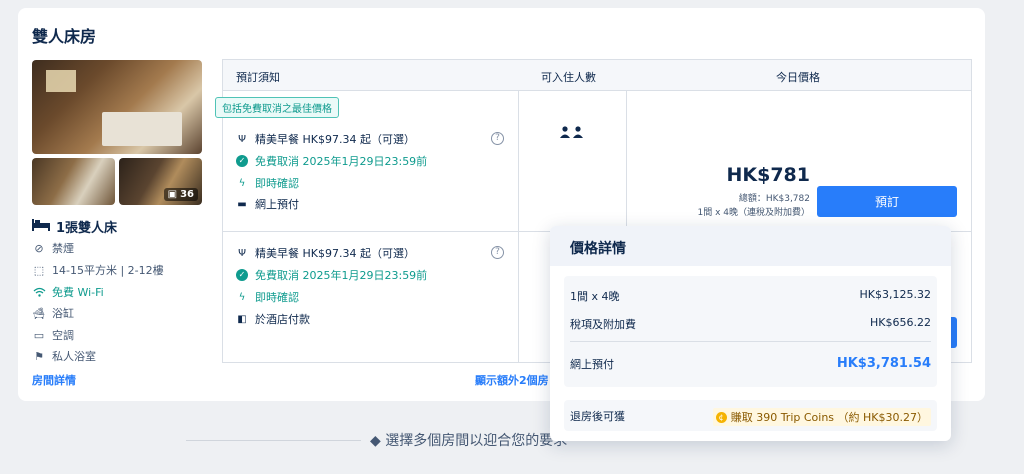 This screenshot has width=1024, height=474. I want to click on room-price: HK$781, so click(768, 175).